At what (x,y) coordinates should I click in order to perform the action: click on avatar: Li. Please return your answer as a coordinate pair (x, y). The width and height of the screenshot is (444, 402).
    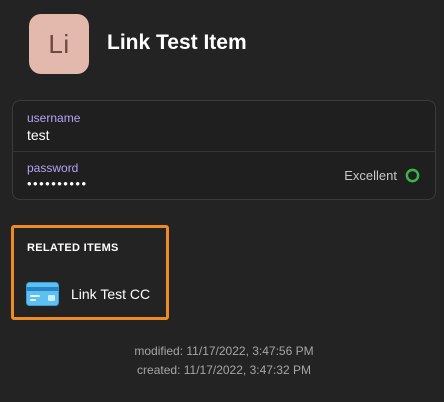
    Looking at the image, I should click on (59, 44).